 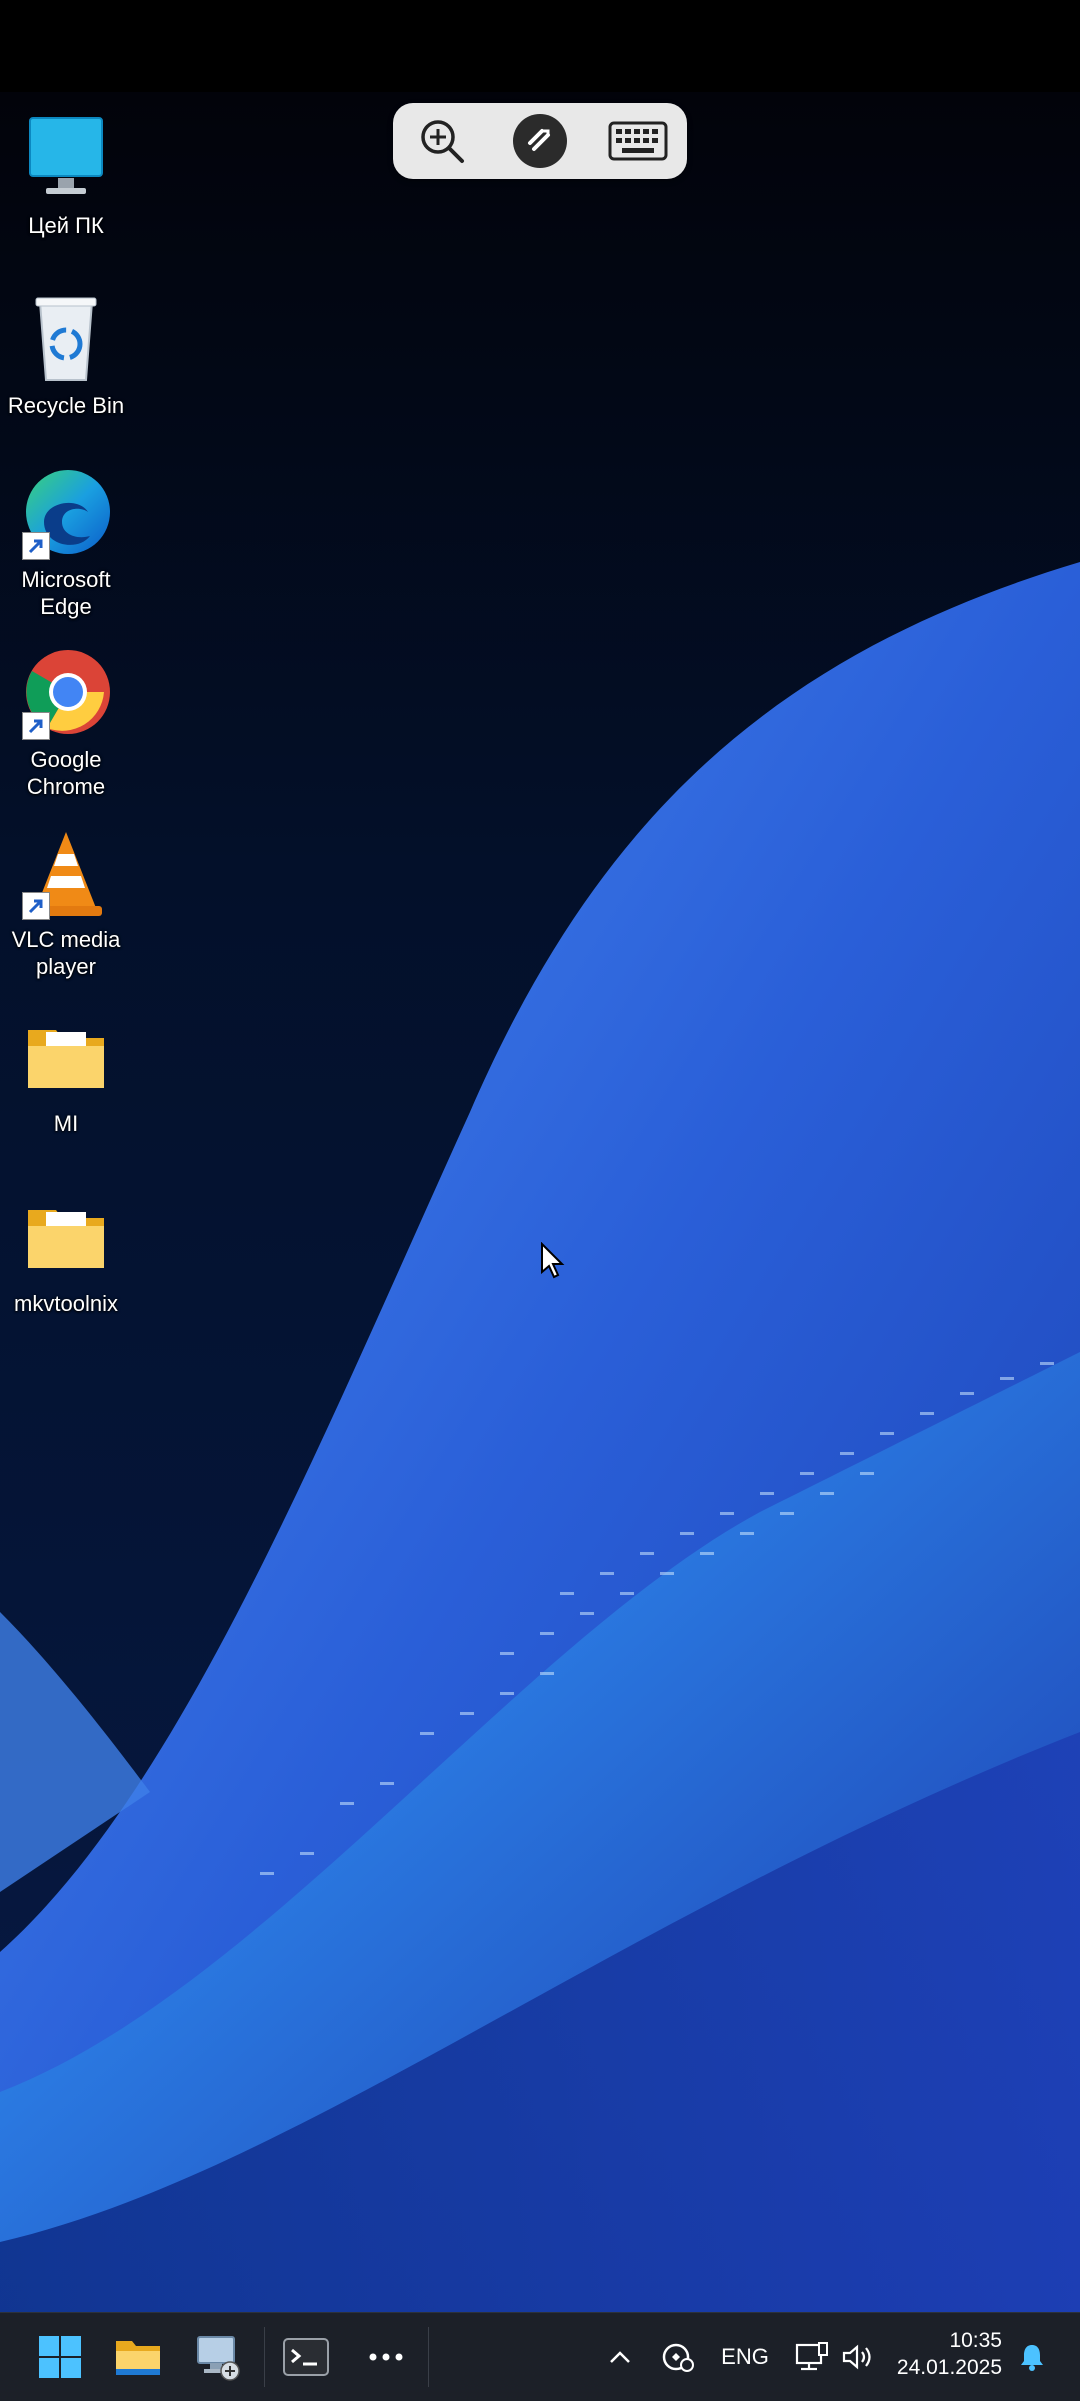 I want to click on desktop-icon-label: Цей ПК, so click(x=66, y=225).